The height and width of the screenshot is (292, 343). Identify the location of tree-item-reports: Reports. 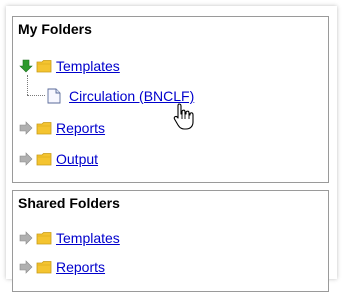
(62, 128).